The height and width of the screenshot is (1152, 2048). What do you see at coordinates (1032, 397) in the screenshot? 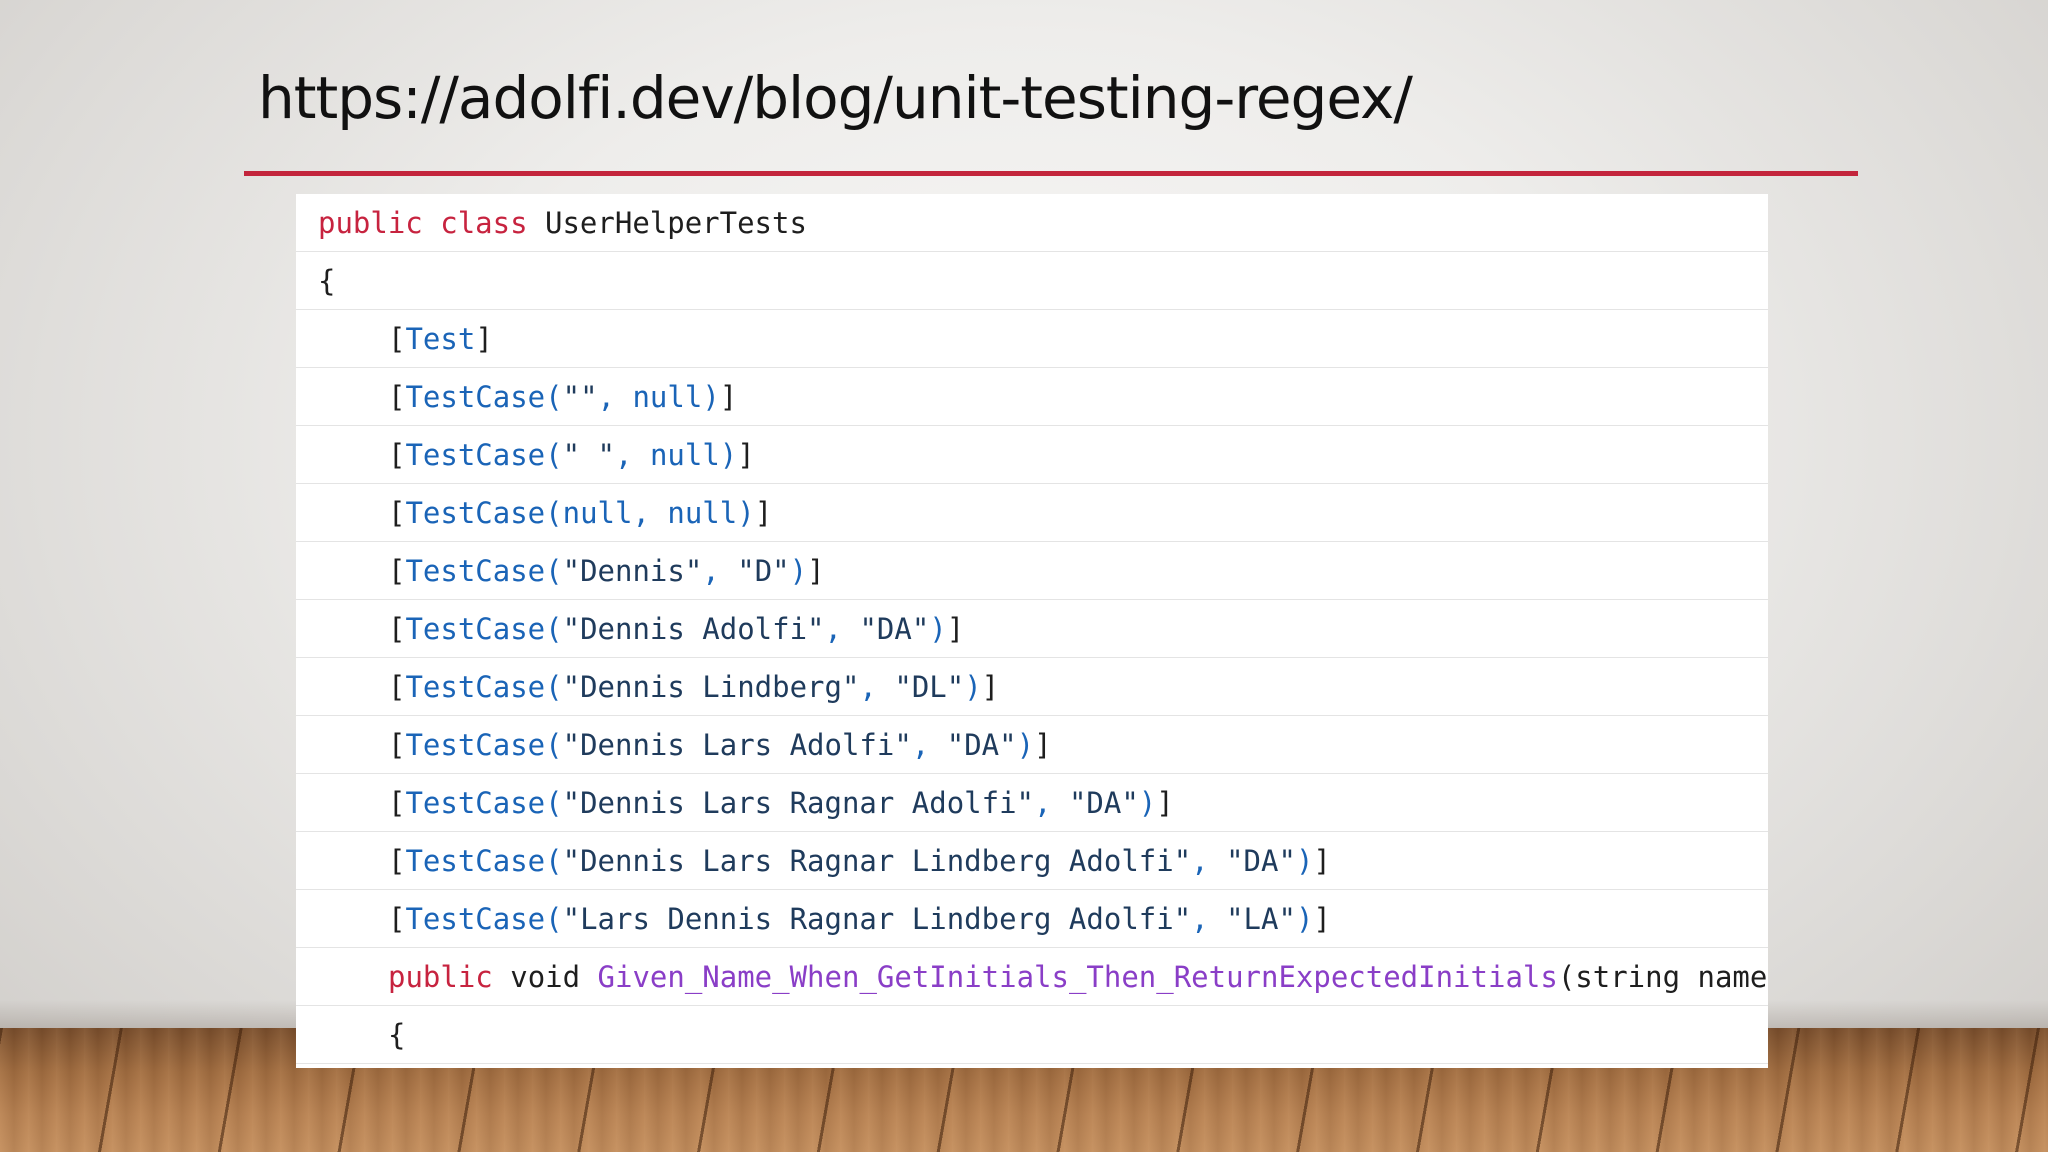
I see `code-line-testcase: [TestCase("", null)]` at bounding box center [1032, 397].